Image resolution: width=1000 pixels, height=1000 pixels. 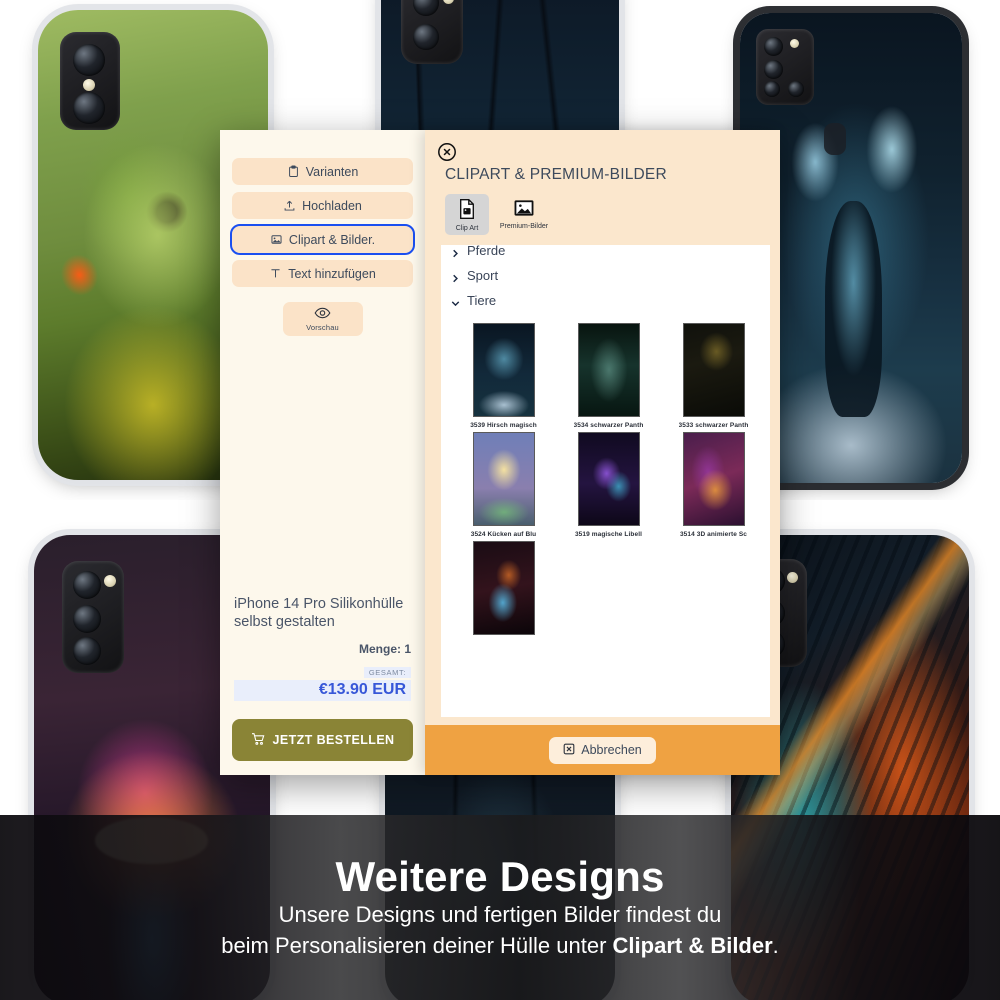 I want to click on clipboard-icon, so click(x=293, y=171).